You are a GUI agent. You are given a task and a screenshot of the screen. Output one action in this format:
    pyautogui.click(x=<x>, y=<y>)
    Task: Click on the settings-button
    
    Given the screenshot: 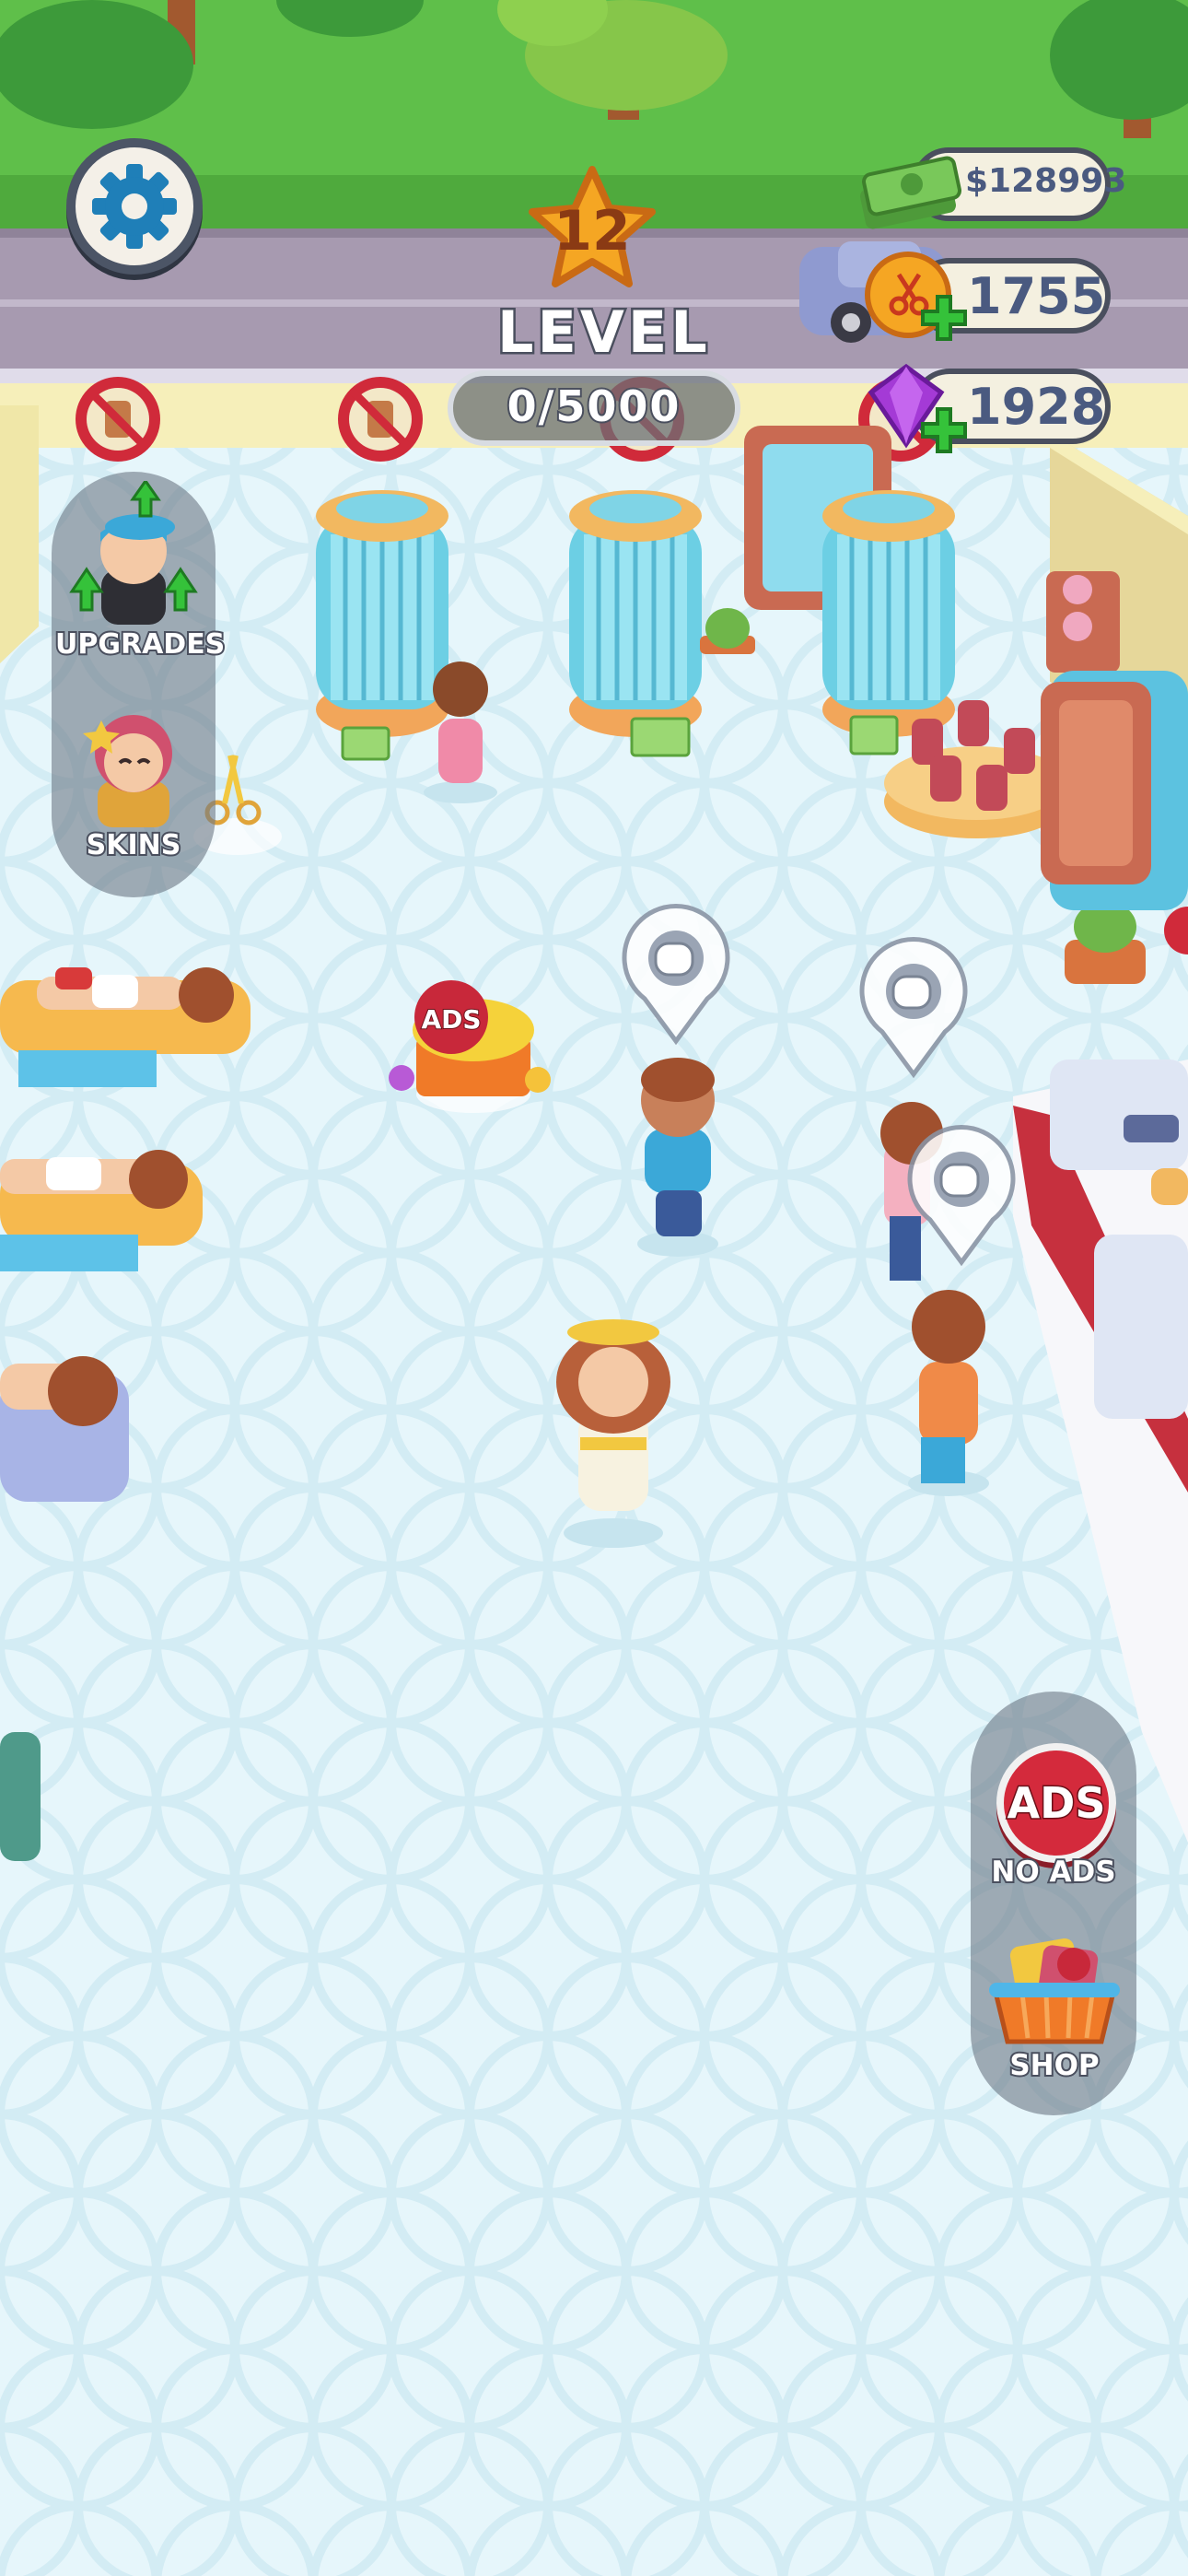 What is the action you would take?
    pyautogui.click(x=134, y=206)
    